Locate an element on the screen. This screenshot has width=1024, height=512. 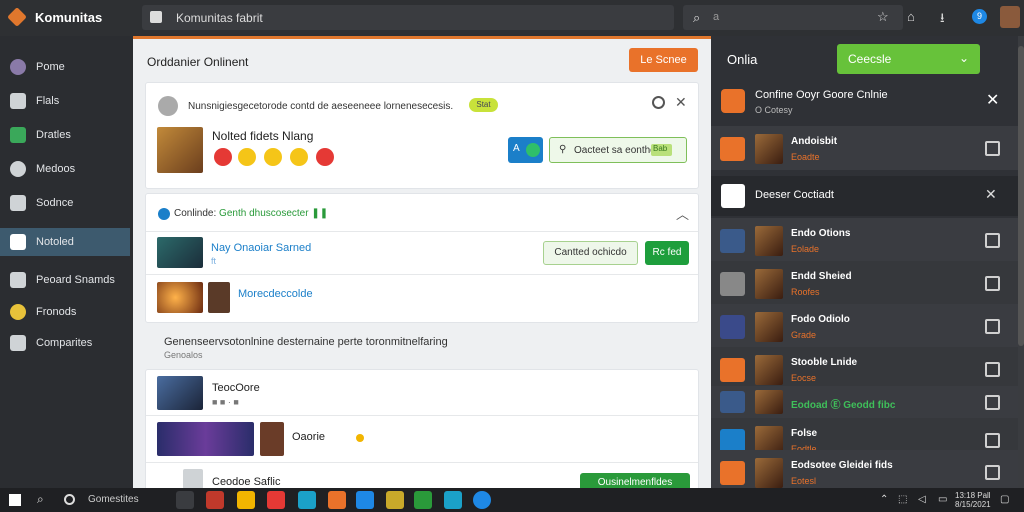
coin-icon is located at coordinates (18, 312).